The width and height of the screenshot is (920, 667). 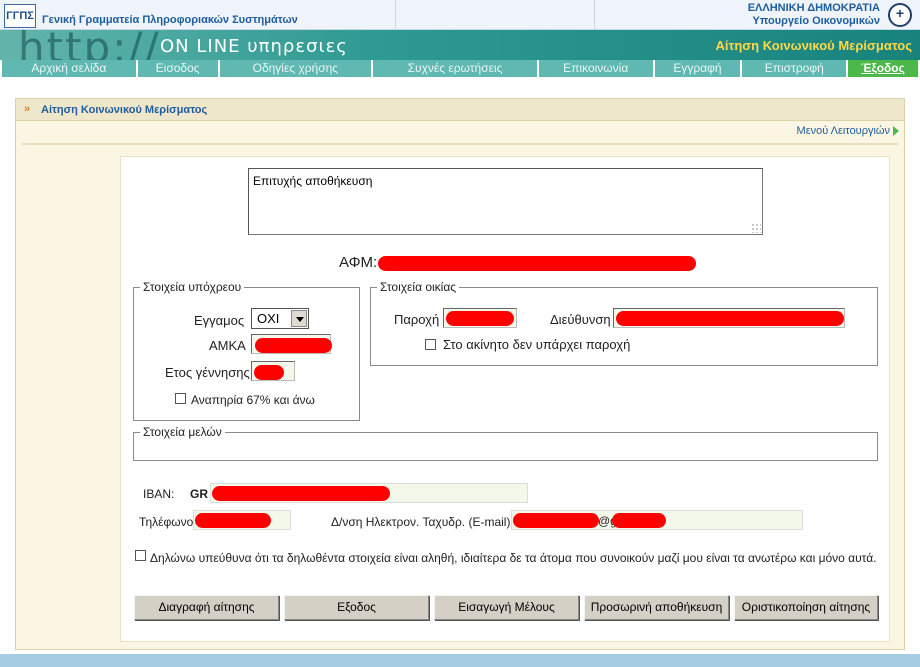 What do you see at coordinates (180, 398) in the screenshot?
I see `disability-checkbox` at bounding box center [180, 398].